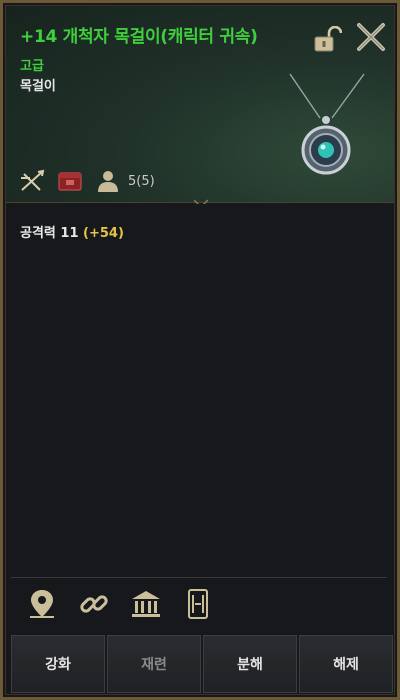 The width and height of the screenshot is (400, 700). Describe the element at coordinates (103, 233) in the screenshot. I see `attack-bonus-value: (+54)` at that location.